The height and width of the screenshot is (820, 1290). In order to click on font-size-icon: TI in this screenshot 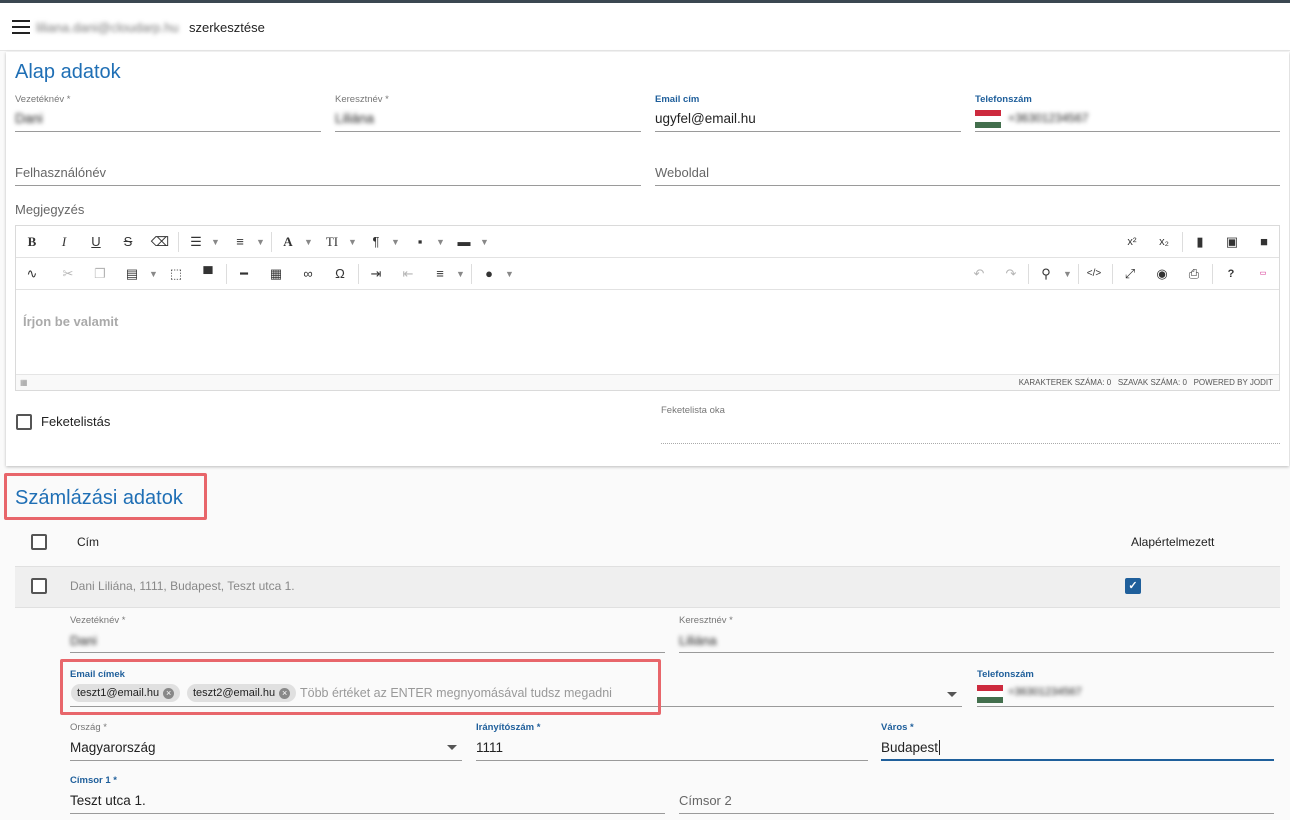, I will do `click(332, 242)`.